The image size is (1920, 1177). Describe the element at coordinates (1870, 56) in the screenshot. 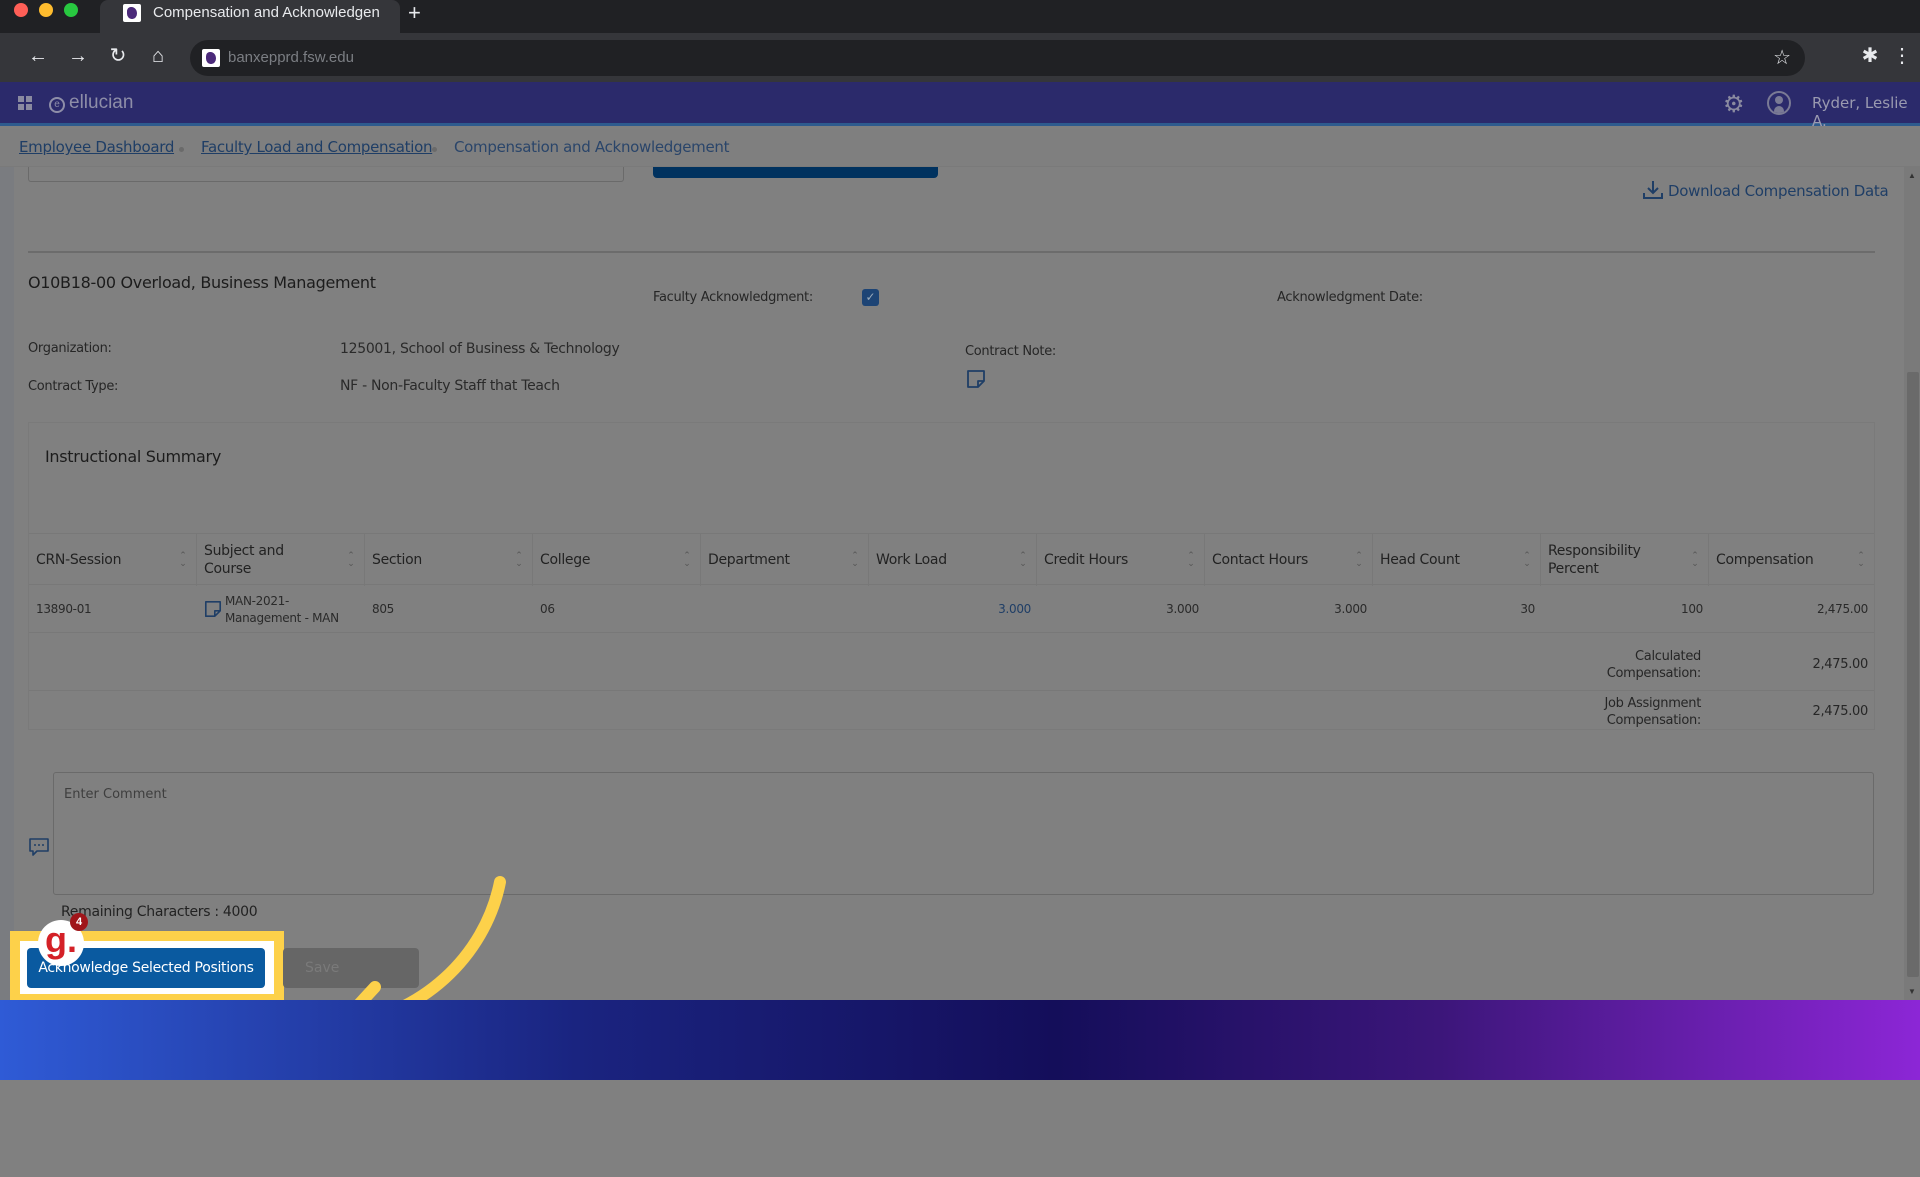

I see `extensions-icon: ✱` at that location.